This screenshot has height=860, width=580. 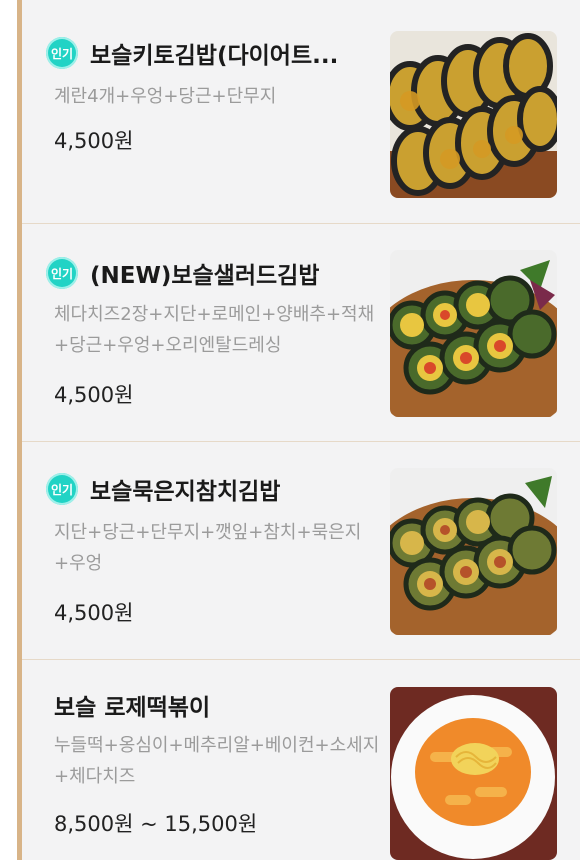 I want to click on menu-item-description: 누들떡+옹심이+메추리알+베이컨+소세지+체다치즈, so click(x=217, y=761).